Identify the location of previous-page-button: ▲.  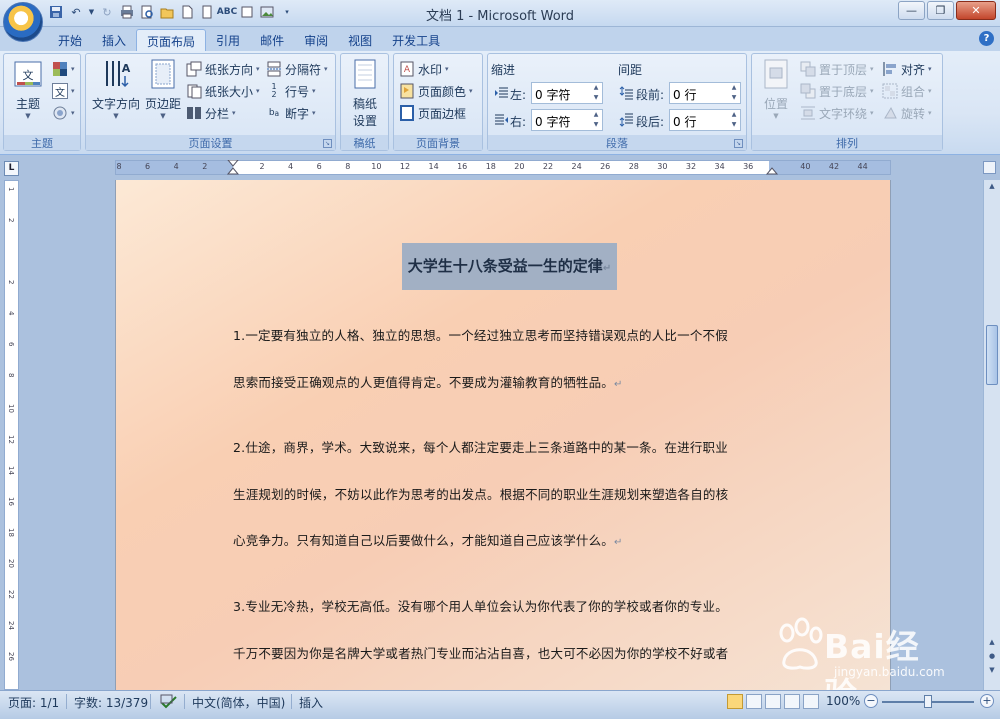
(992, 642).